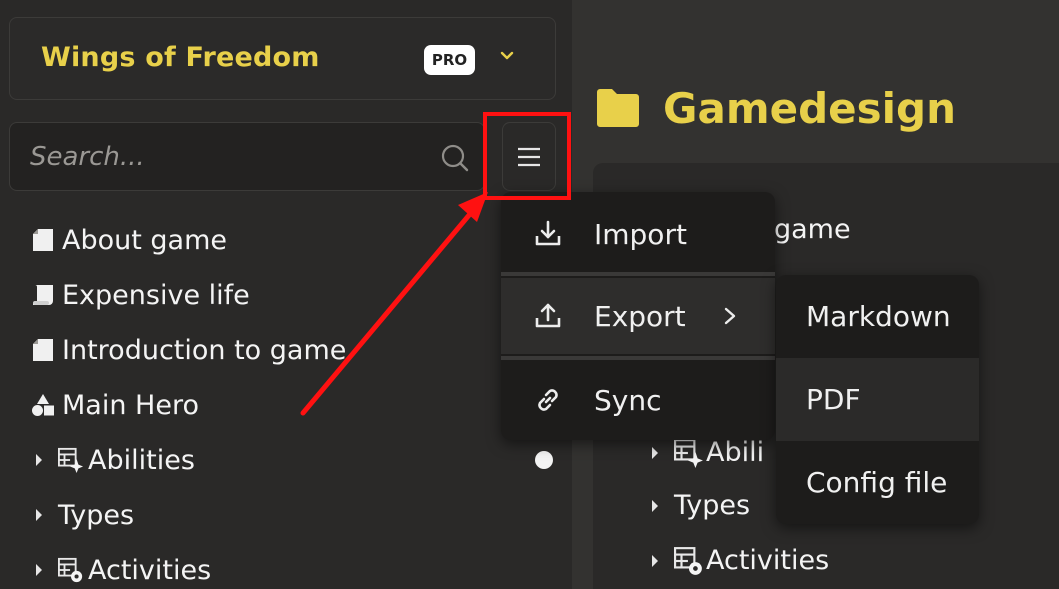  What do you see at coordinates (640, 316) in the screenshot?
I see `menu-item-label: Export` at bounding box center [640, 316].